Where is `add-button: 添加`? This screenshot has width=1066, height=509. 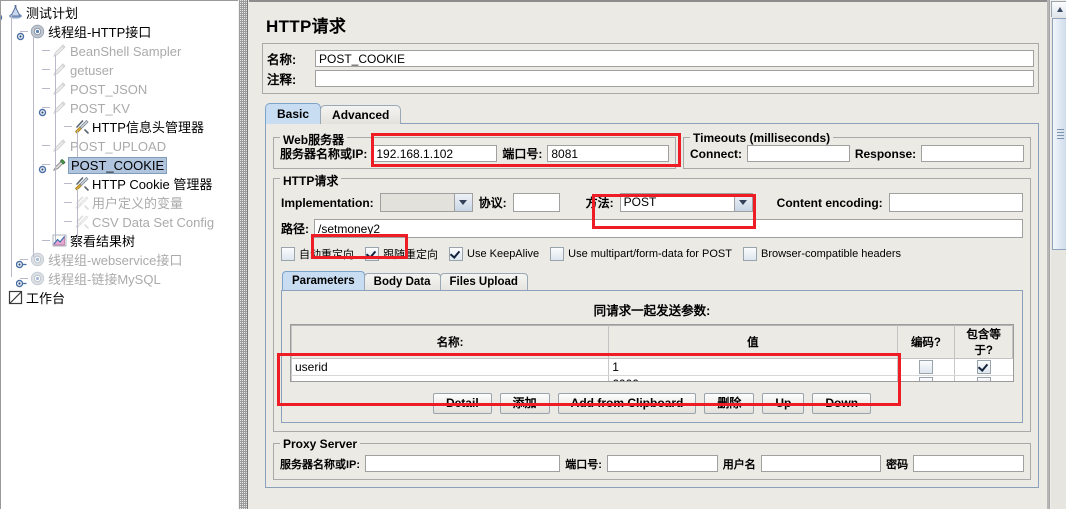
add-button: 添加 is located at coordinates (524, 403).